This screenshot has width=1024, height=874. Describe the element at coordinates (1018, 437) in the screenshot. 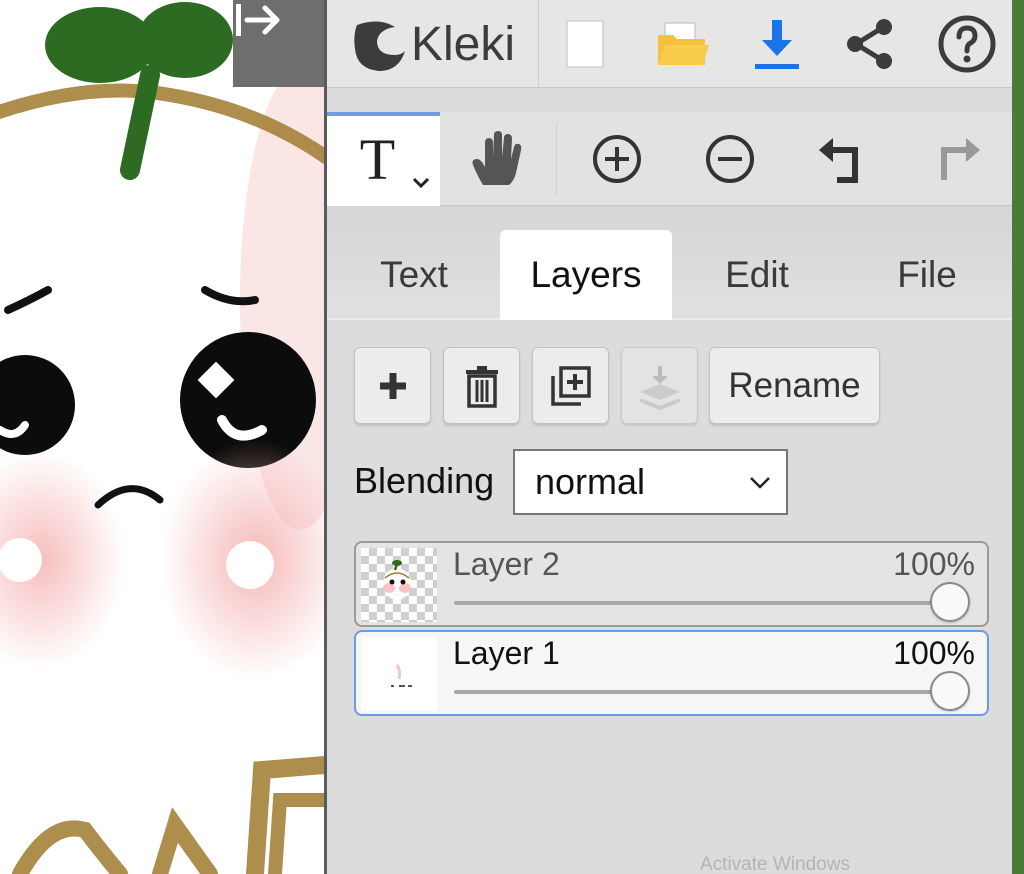

I see `background-edge` at that location.